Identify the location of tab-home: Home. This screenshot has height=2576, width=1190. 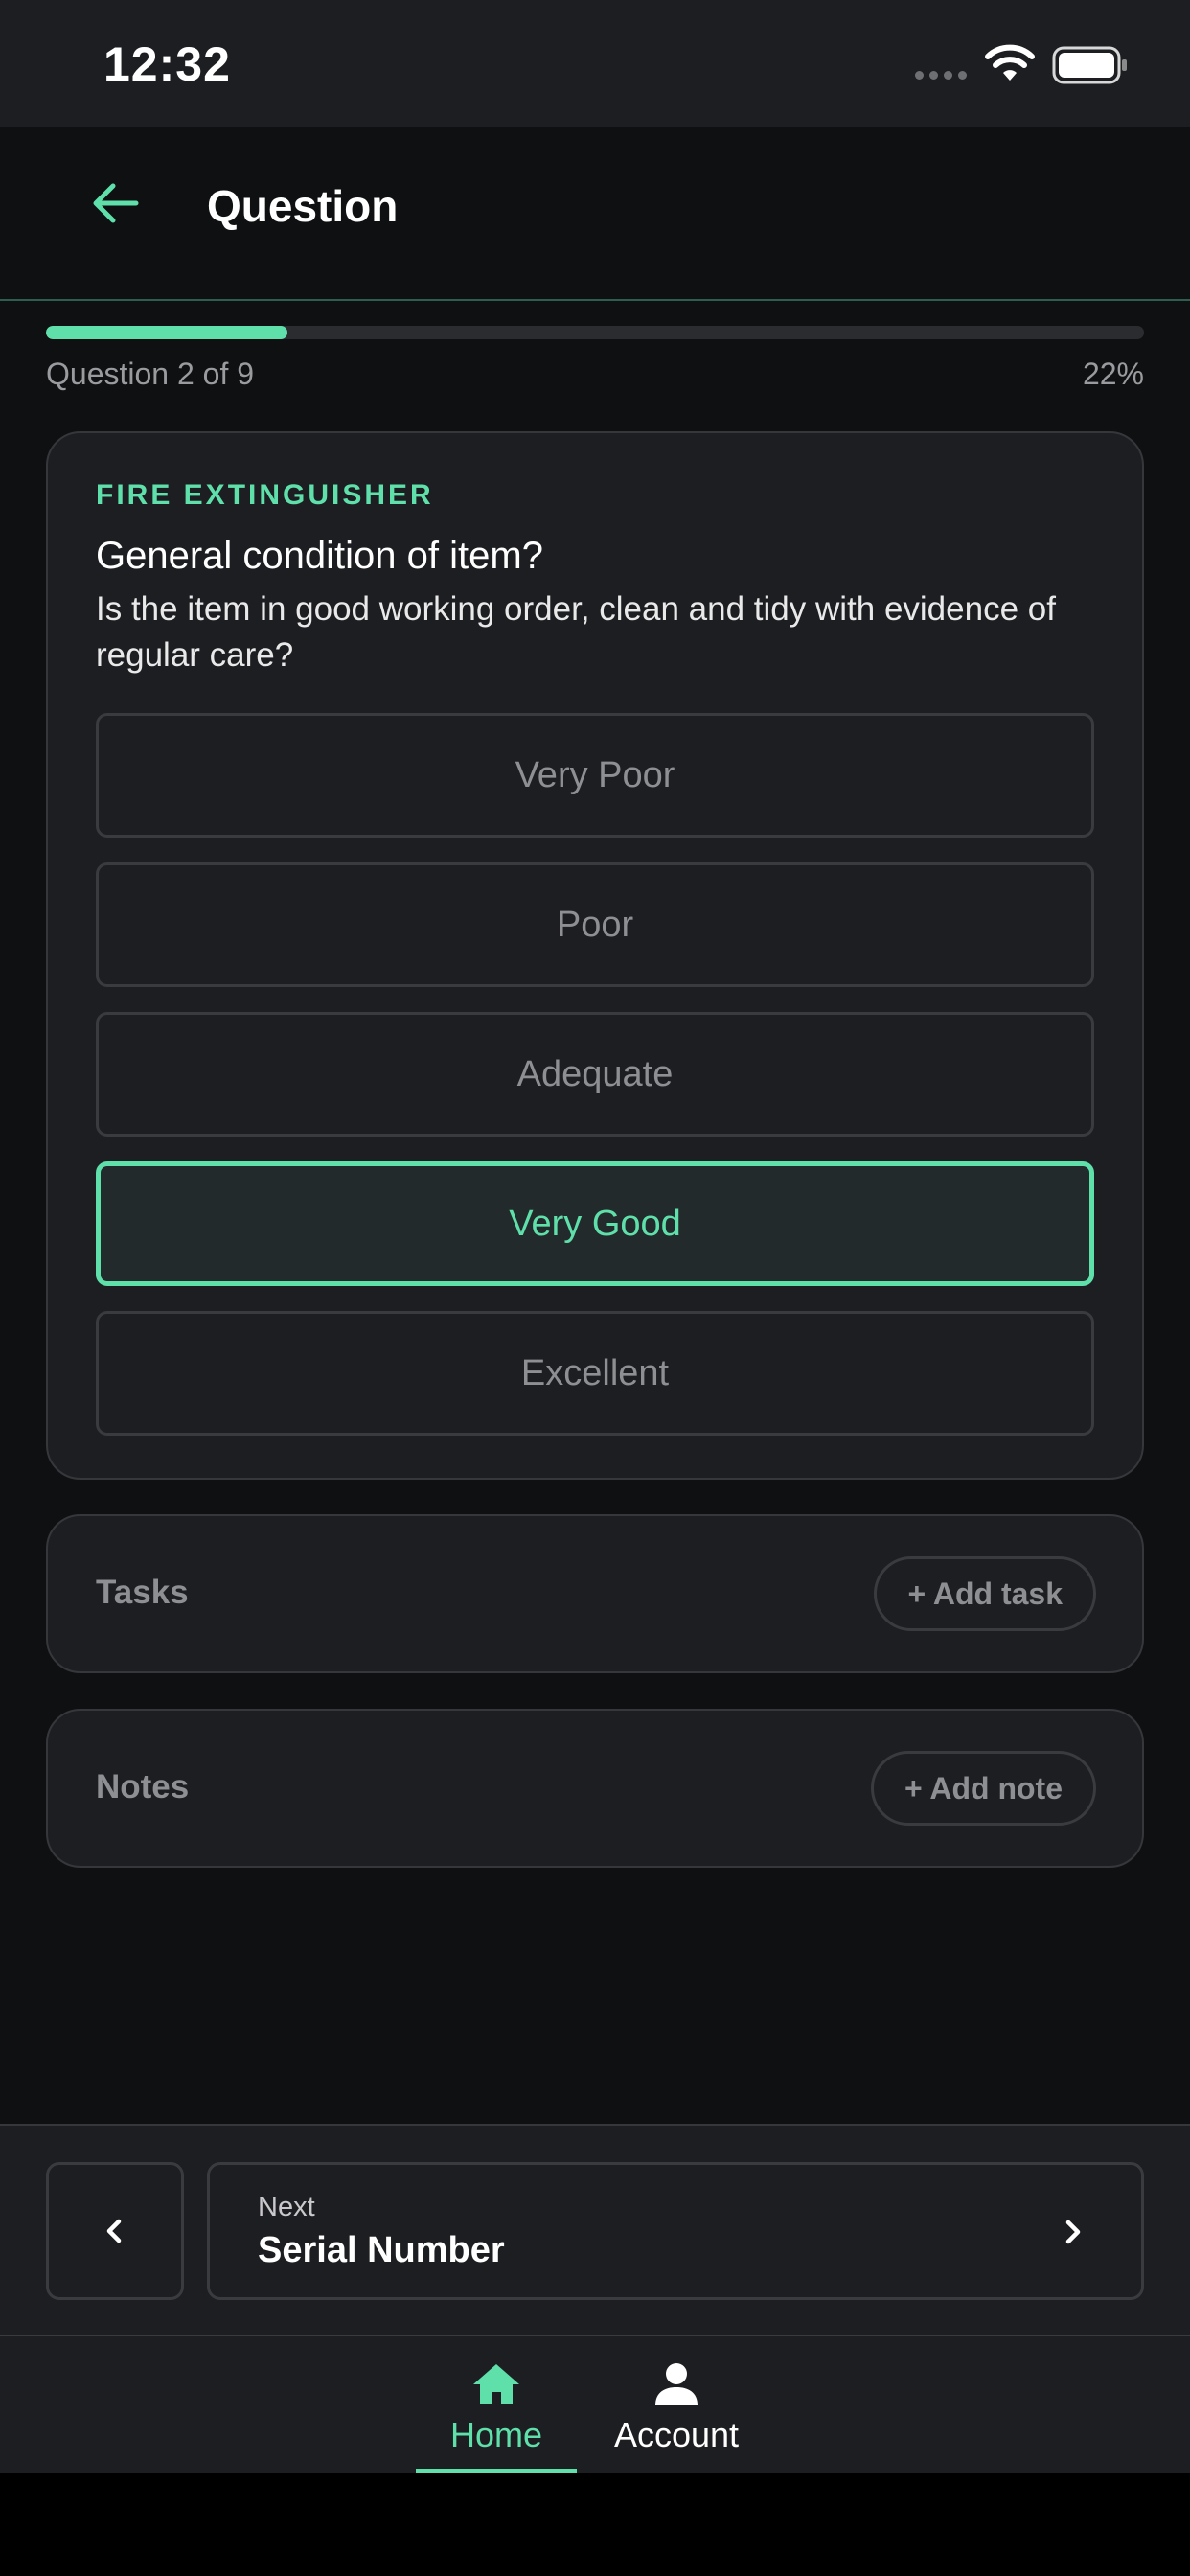
(497, 2405).